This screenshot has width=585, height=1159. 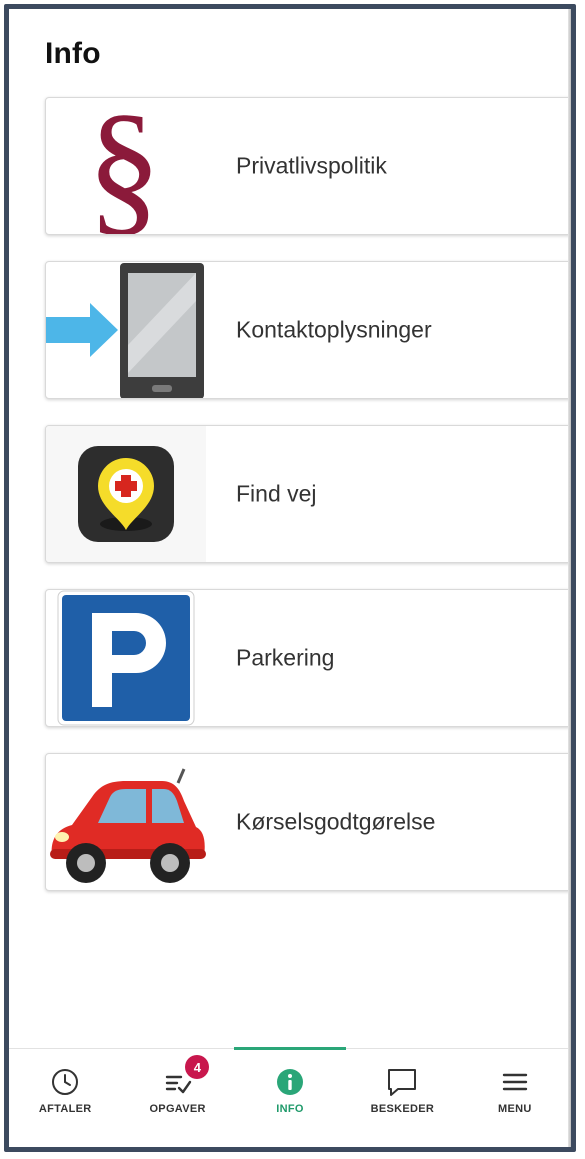 I want to click on phone-arrow-icon, so click(x=126, y=330).